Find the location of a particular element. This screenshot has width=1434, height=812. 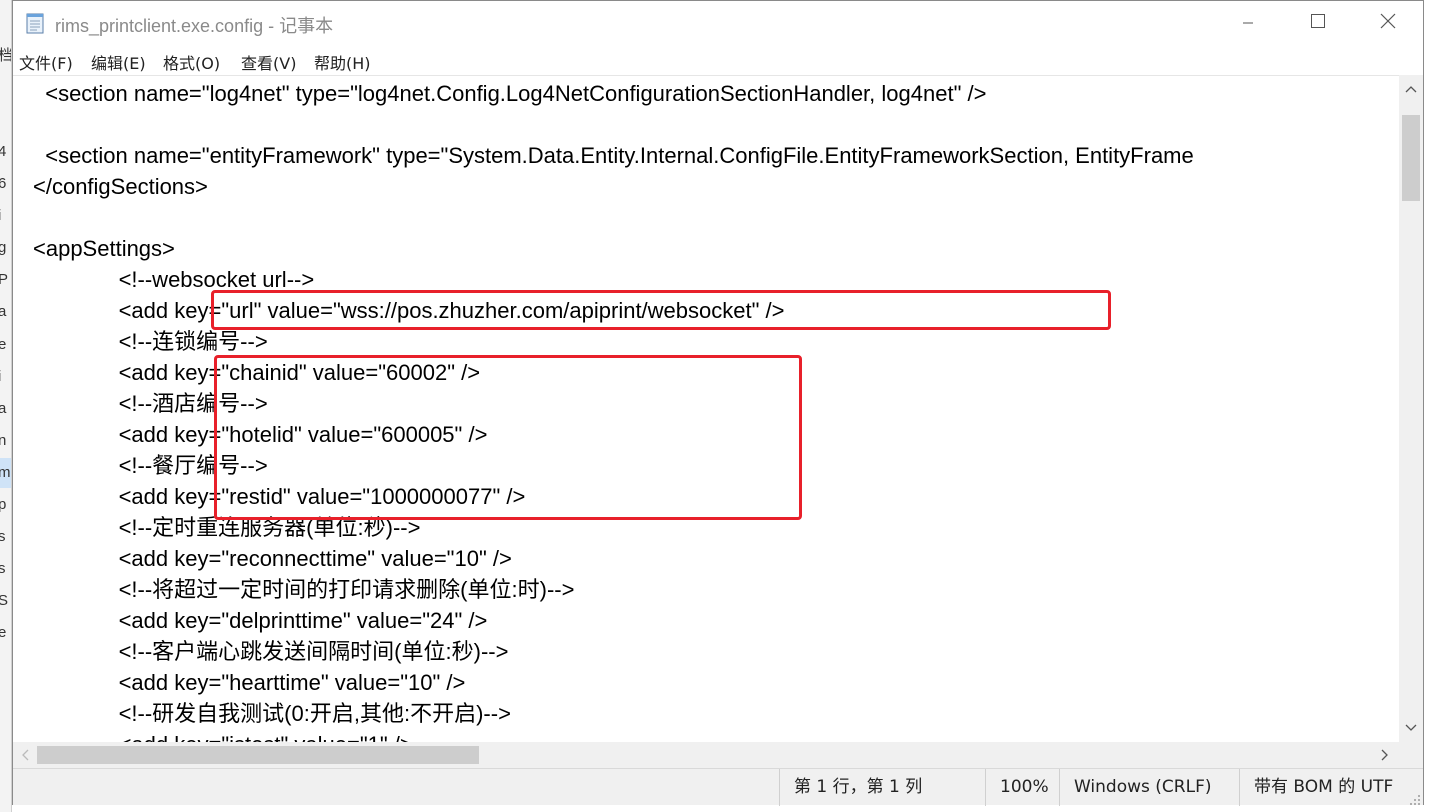

horizontal-scroll-thumb is located at coordinates (258, 755).